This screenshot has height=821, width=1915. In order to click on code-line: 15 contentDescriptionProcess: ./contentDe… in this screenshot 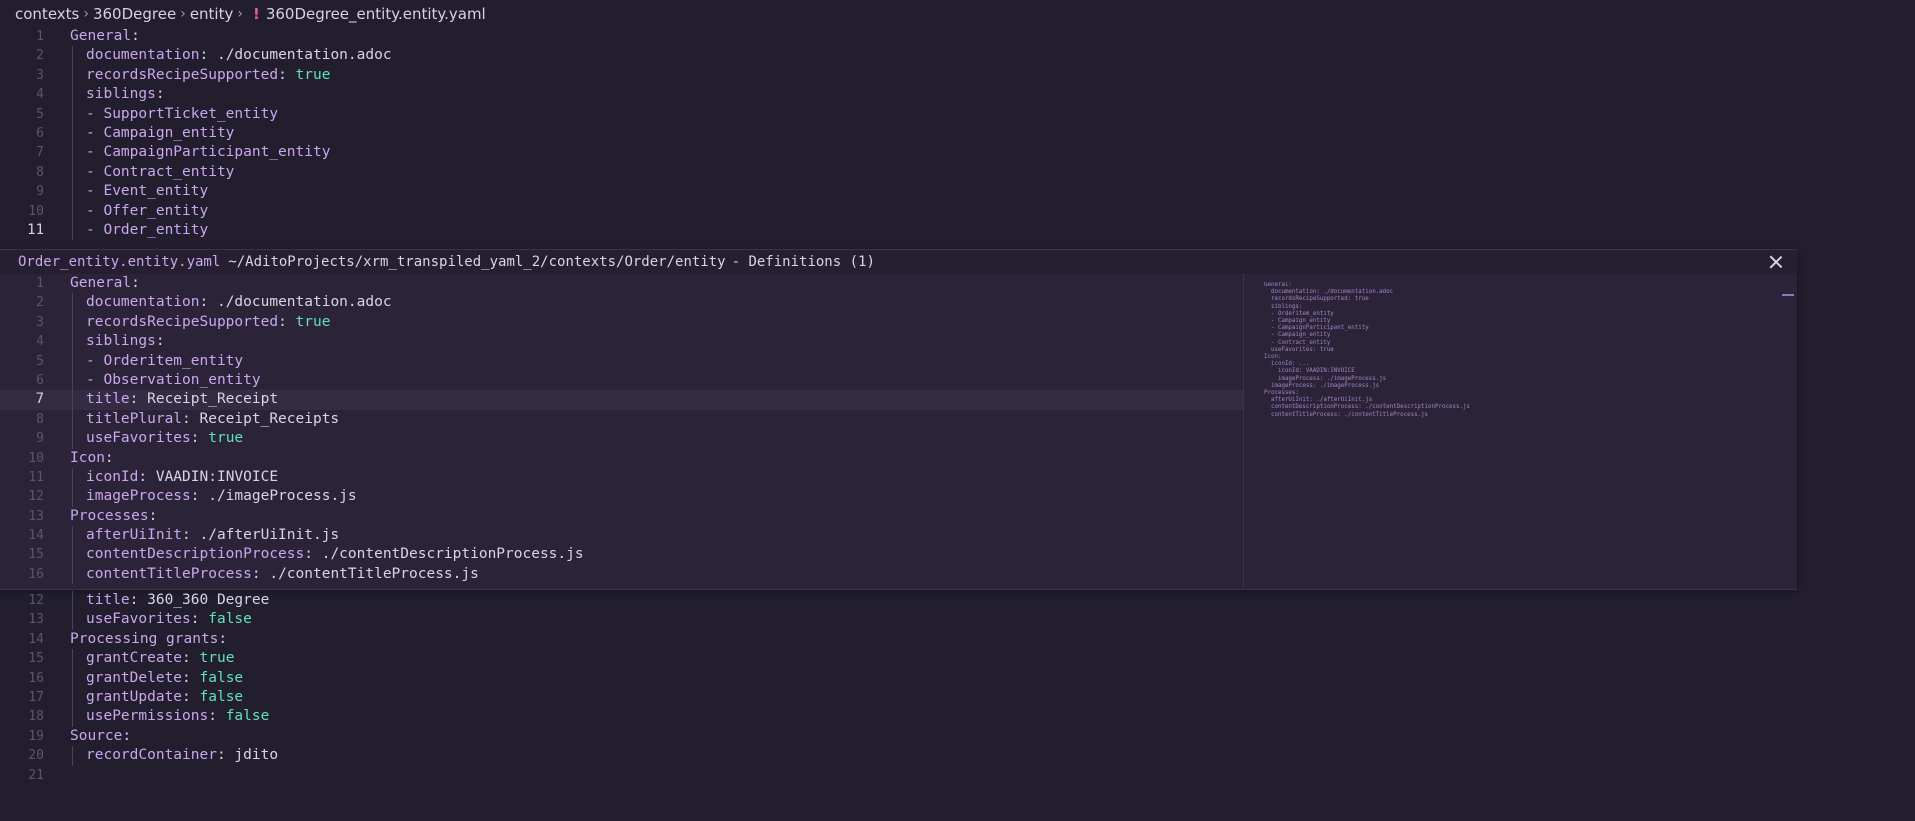, I will do `click(621, 555)`.